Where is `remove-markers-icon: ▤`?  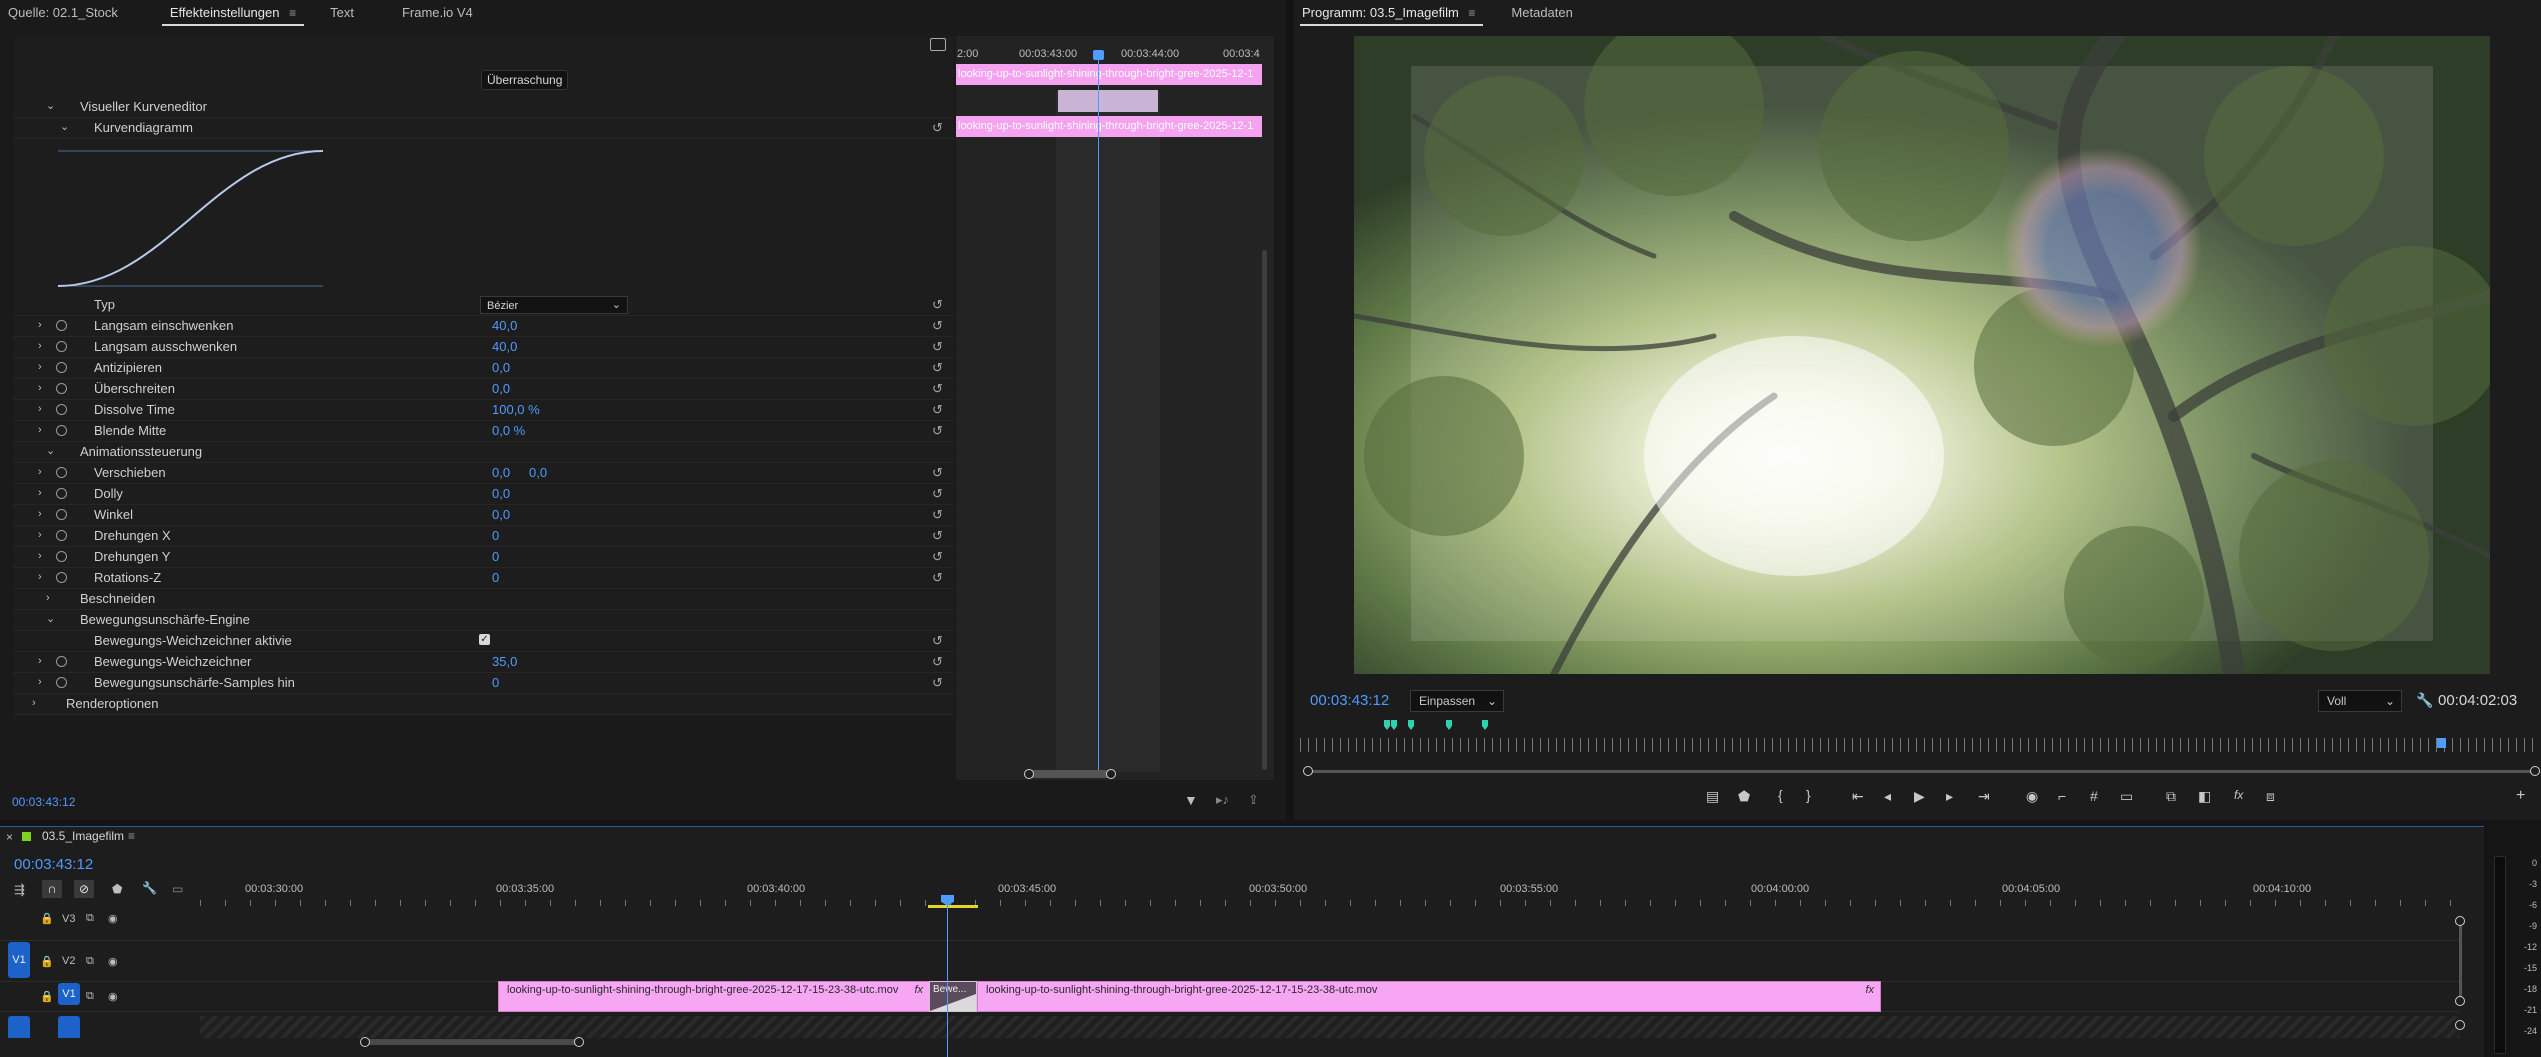
remove-markers-icon: ▤ is located at coordinates (1712, 796).